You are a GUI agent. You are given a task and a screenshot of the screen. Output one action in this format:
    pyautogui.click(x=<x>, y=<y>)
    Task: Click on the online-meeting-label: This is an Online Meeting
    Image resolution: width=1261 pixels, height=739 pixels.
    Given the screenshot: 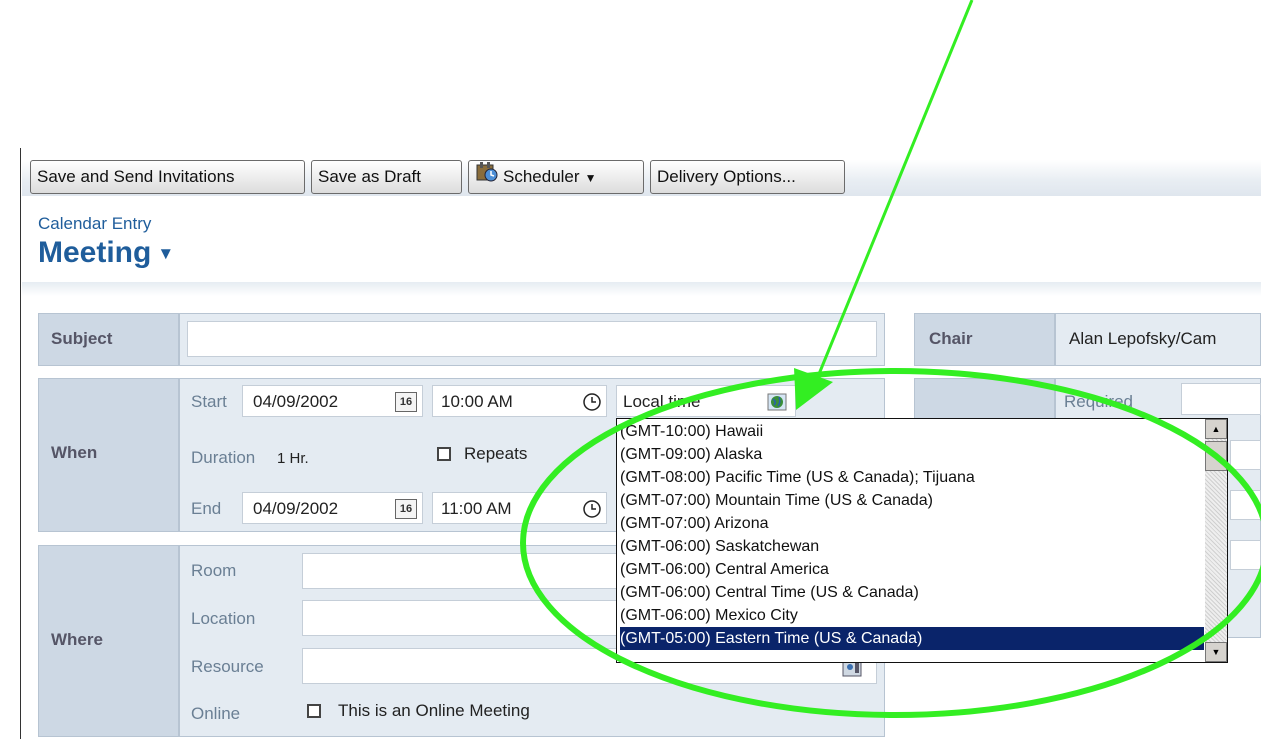 What is the action you would take?
    pyautogui.click(x=434, y=710)
    